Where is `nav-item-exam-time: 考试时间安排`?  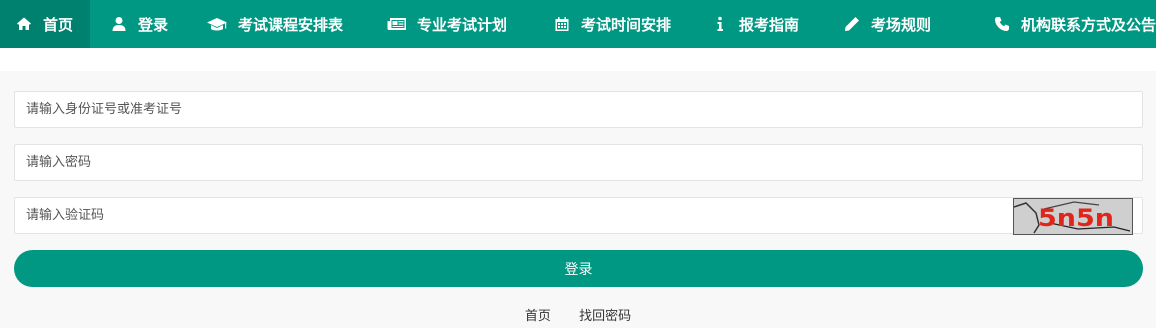 nav-item-exam-time: 考试时间安排 is located at coordinates (618, 24).